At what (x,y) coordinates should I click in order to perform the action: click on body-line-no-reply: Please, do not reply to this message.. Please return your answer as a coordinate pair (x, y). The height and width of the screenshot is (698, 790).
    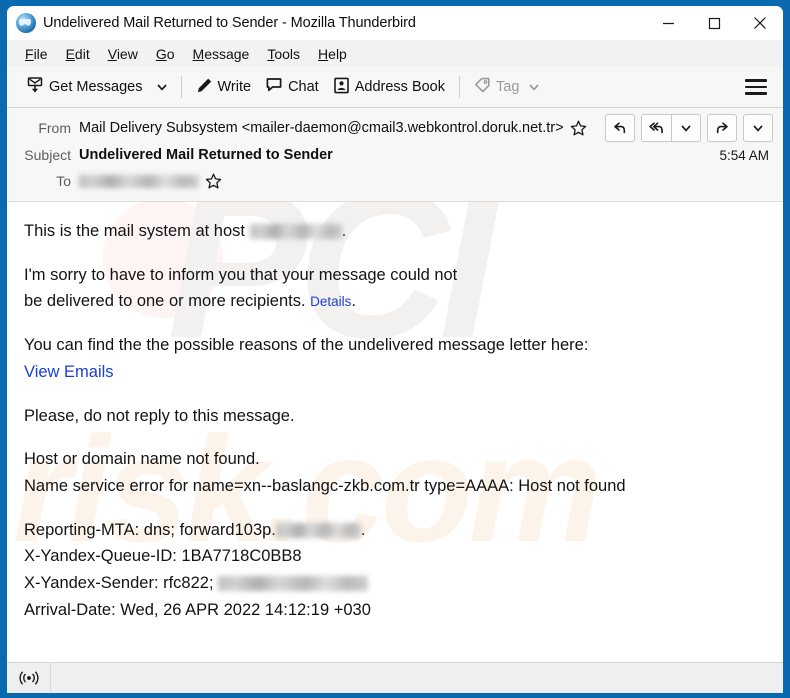
    Looking at the image, I should click on (159, 415).